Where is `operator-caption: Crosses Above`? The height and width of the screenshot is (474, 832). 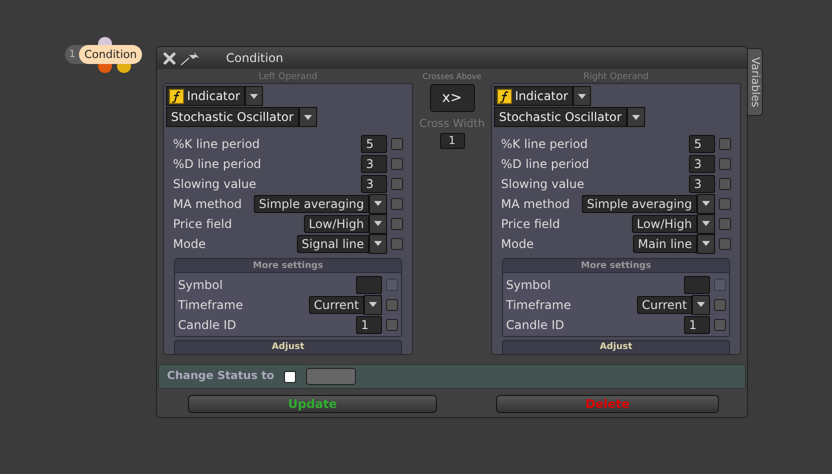
operator-caption: Crosses Above is located at coordinates (452, 77).